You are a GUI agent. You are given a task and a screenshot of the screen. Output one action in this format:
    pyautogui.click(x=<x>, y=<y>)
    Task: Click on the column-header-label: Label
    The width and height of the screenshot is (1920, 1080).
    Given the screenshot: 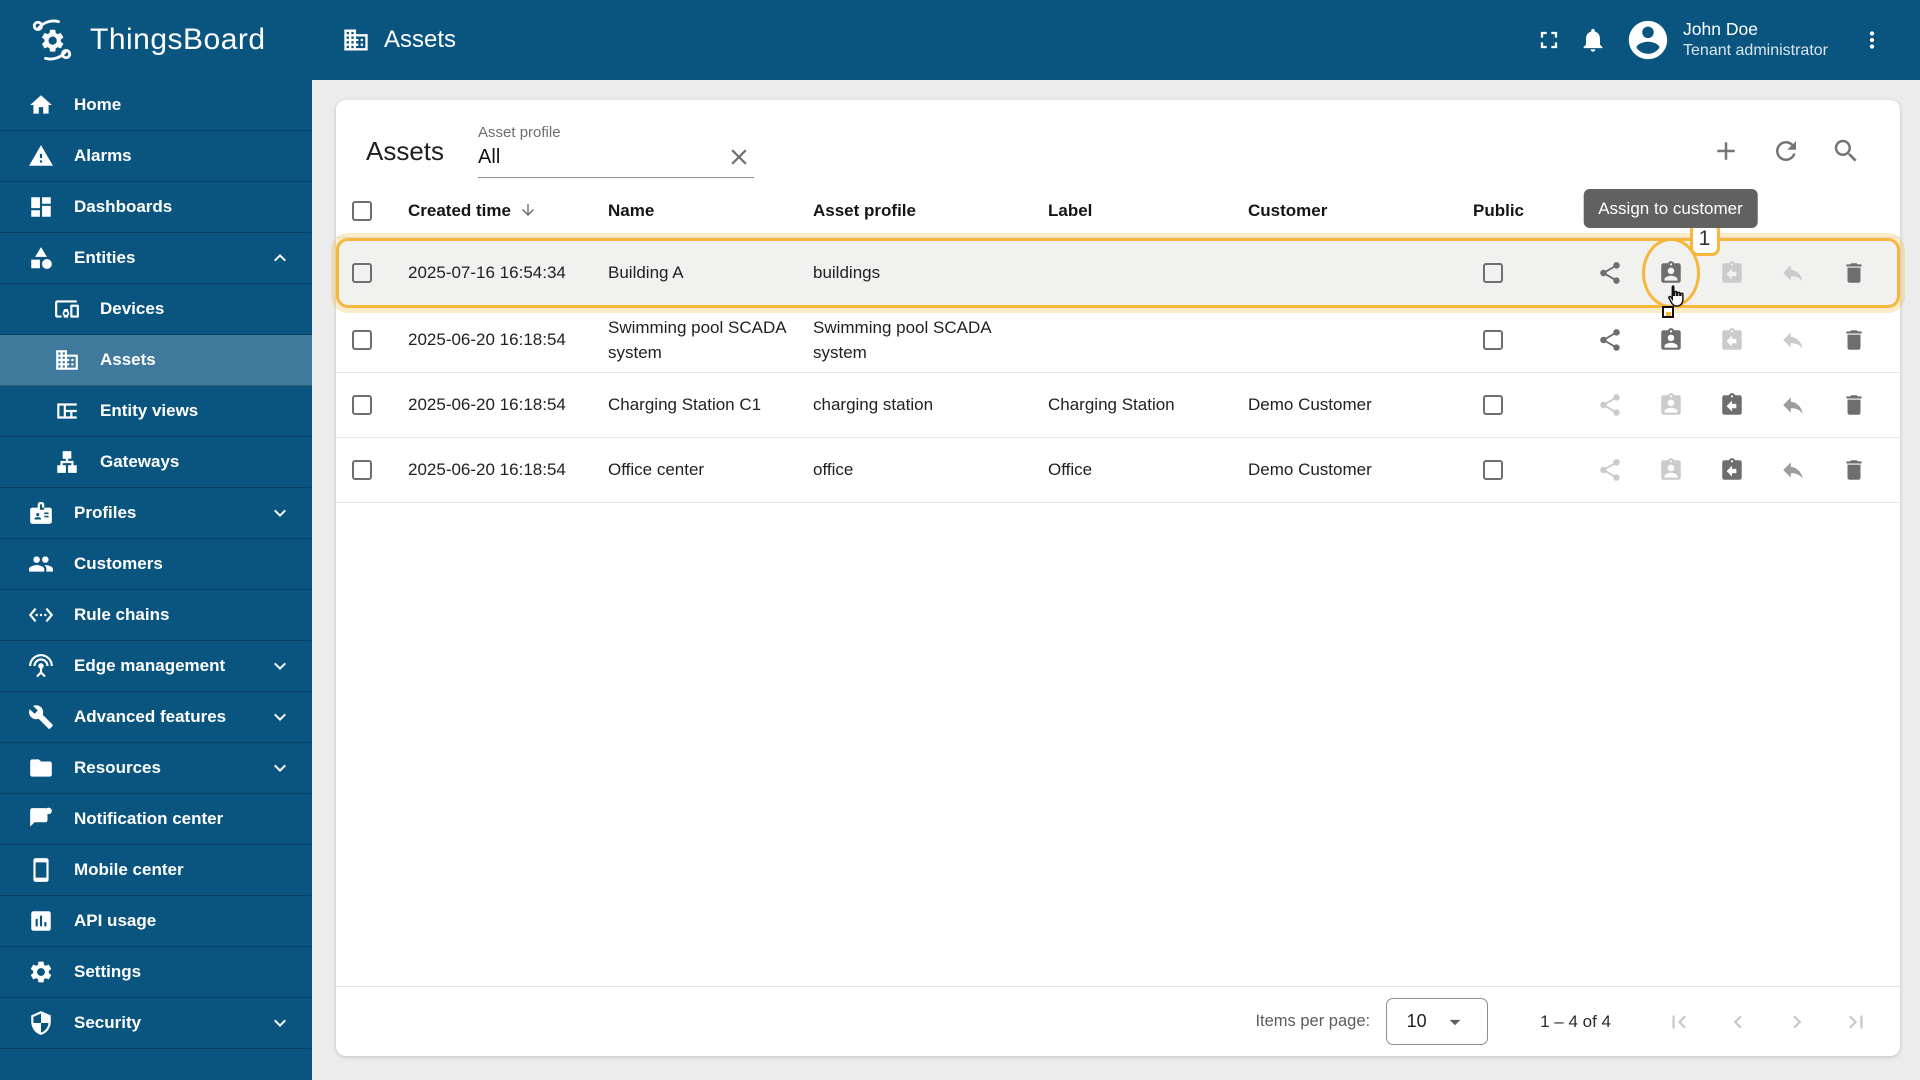 What is the action you would take?
    pyautogui.click(x=1148, y=211)
    